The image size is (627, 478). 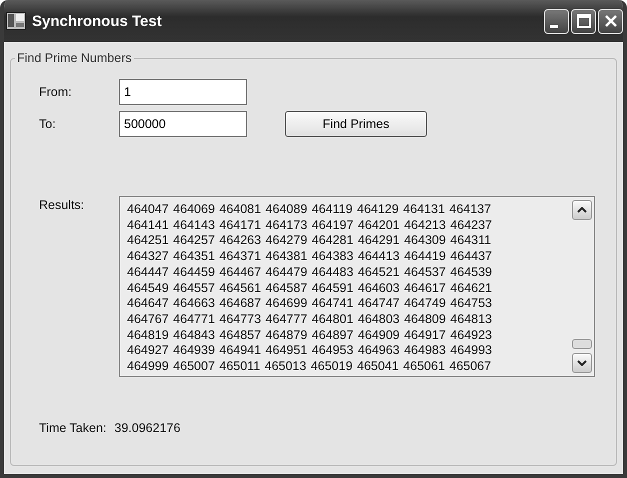 What do you see at coordinates (310, 304) in the screenshot?
I see `results-line: 464647 464663 464687 464699 464741 464747 464749 464753` at bounding box center [310, 304].